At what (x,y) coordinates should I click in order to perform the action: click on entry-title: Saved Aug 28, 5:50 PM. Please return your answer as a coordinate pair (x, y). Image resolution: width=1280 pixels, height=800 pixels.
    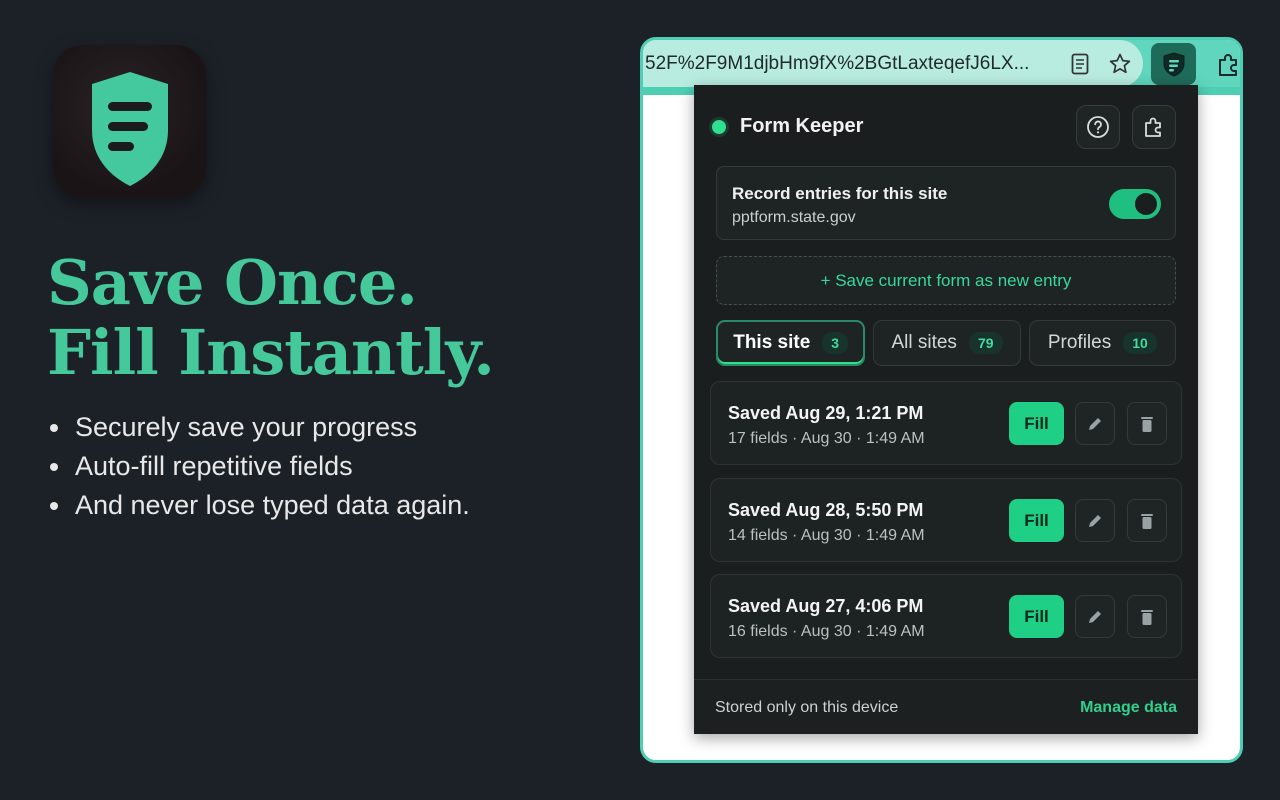
    Looking at the image, I should click on (826, 510).